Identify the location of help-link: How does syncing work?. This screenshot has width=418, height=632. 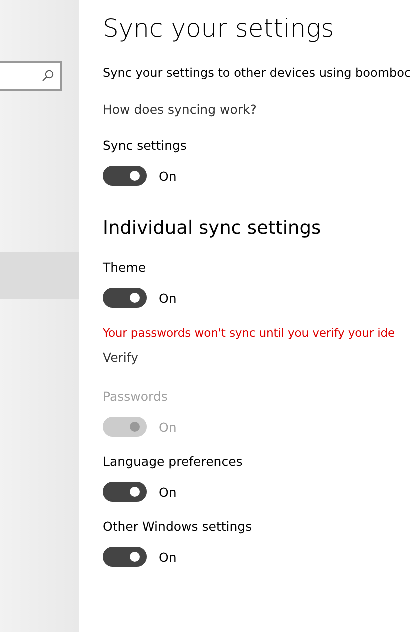
(260, 110).